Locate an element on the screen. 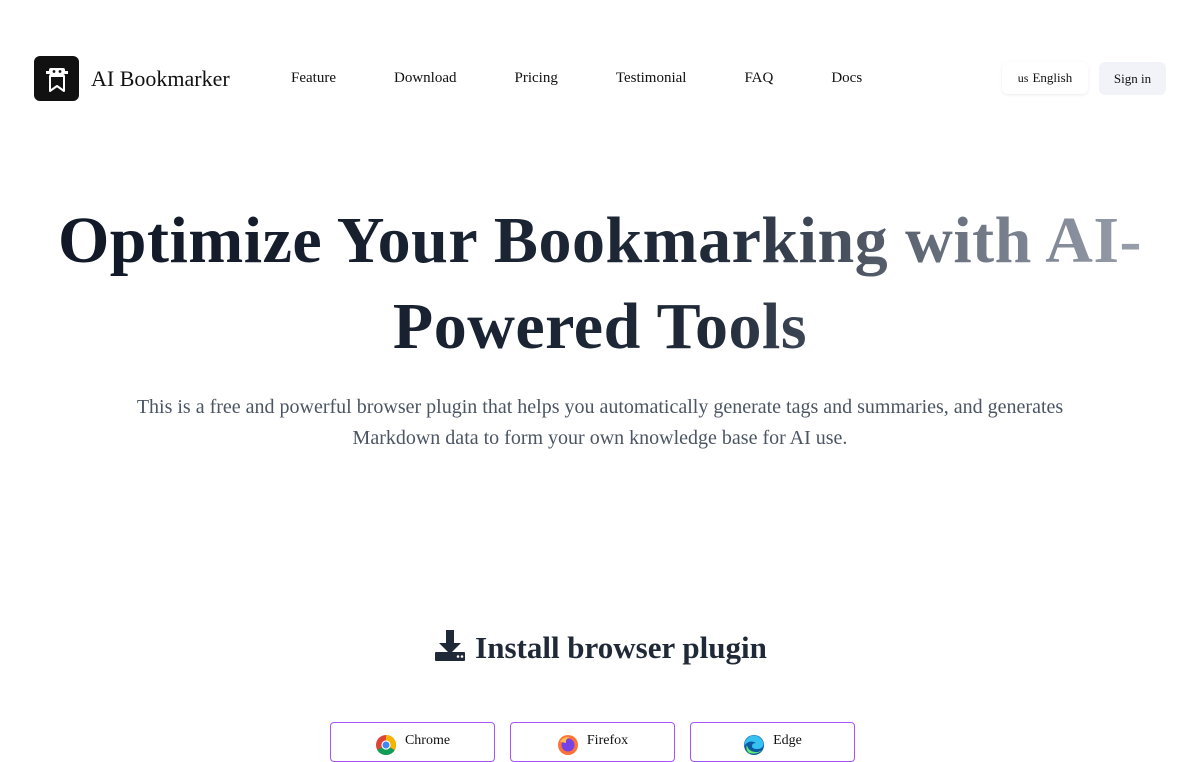 The height and width of the screenshot is (762, 1200). chrome-icon is located at coordinates (385, 745).